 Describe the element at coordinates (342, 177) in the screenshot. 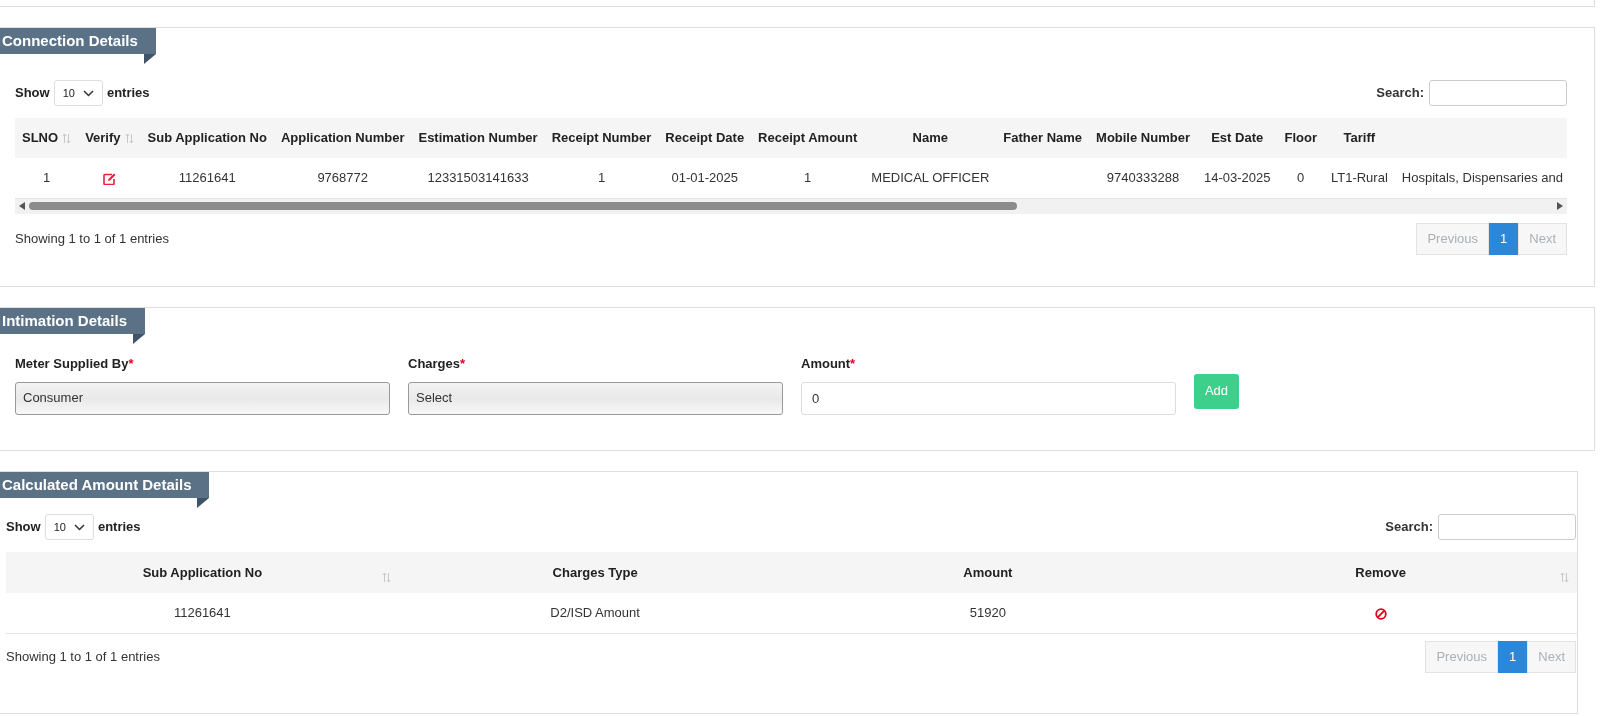

I see `table-cell: 9768772` at that location.